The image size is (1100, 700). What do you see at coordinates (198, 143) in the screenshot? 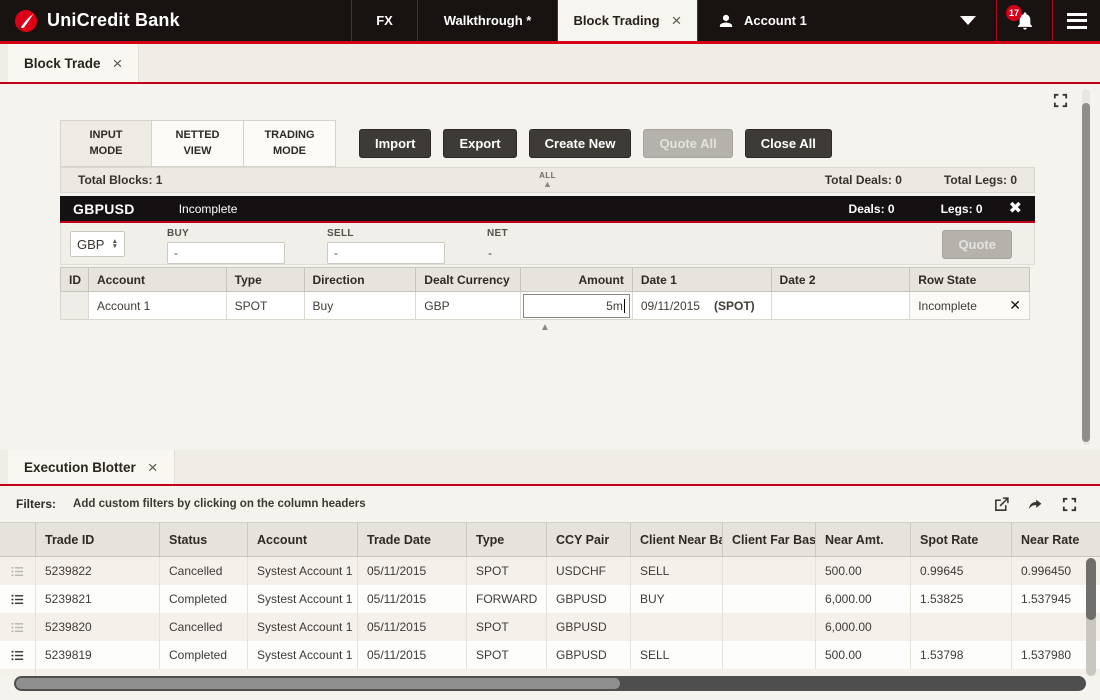
I see `tab-netted-view: NETTED VIEW` at bounding box center [198, 143].